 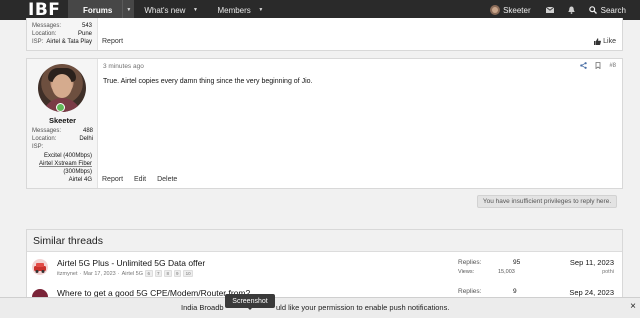 What do you see at coordinates (131, 263) in the screenshot?
I see `thread-title: Airtel 5G Plus - Unlimited 5G Data offer` at bounding box center [131, 263].